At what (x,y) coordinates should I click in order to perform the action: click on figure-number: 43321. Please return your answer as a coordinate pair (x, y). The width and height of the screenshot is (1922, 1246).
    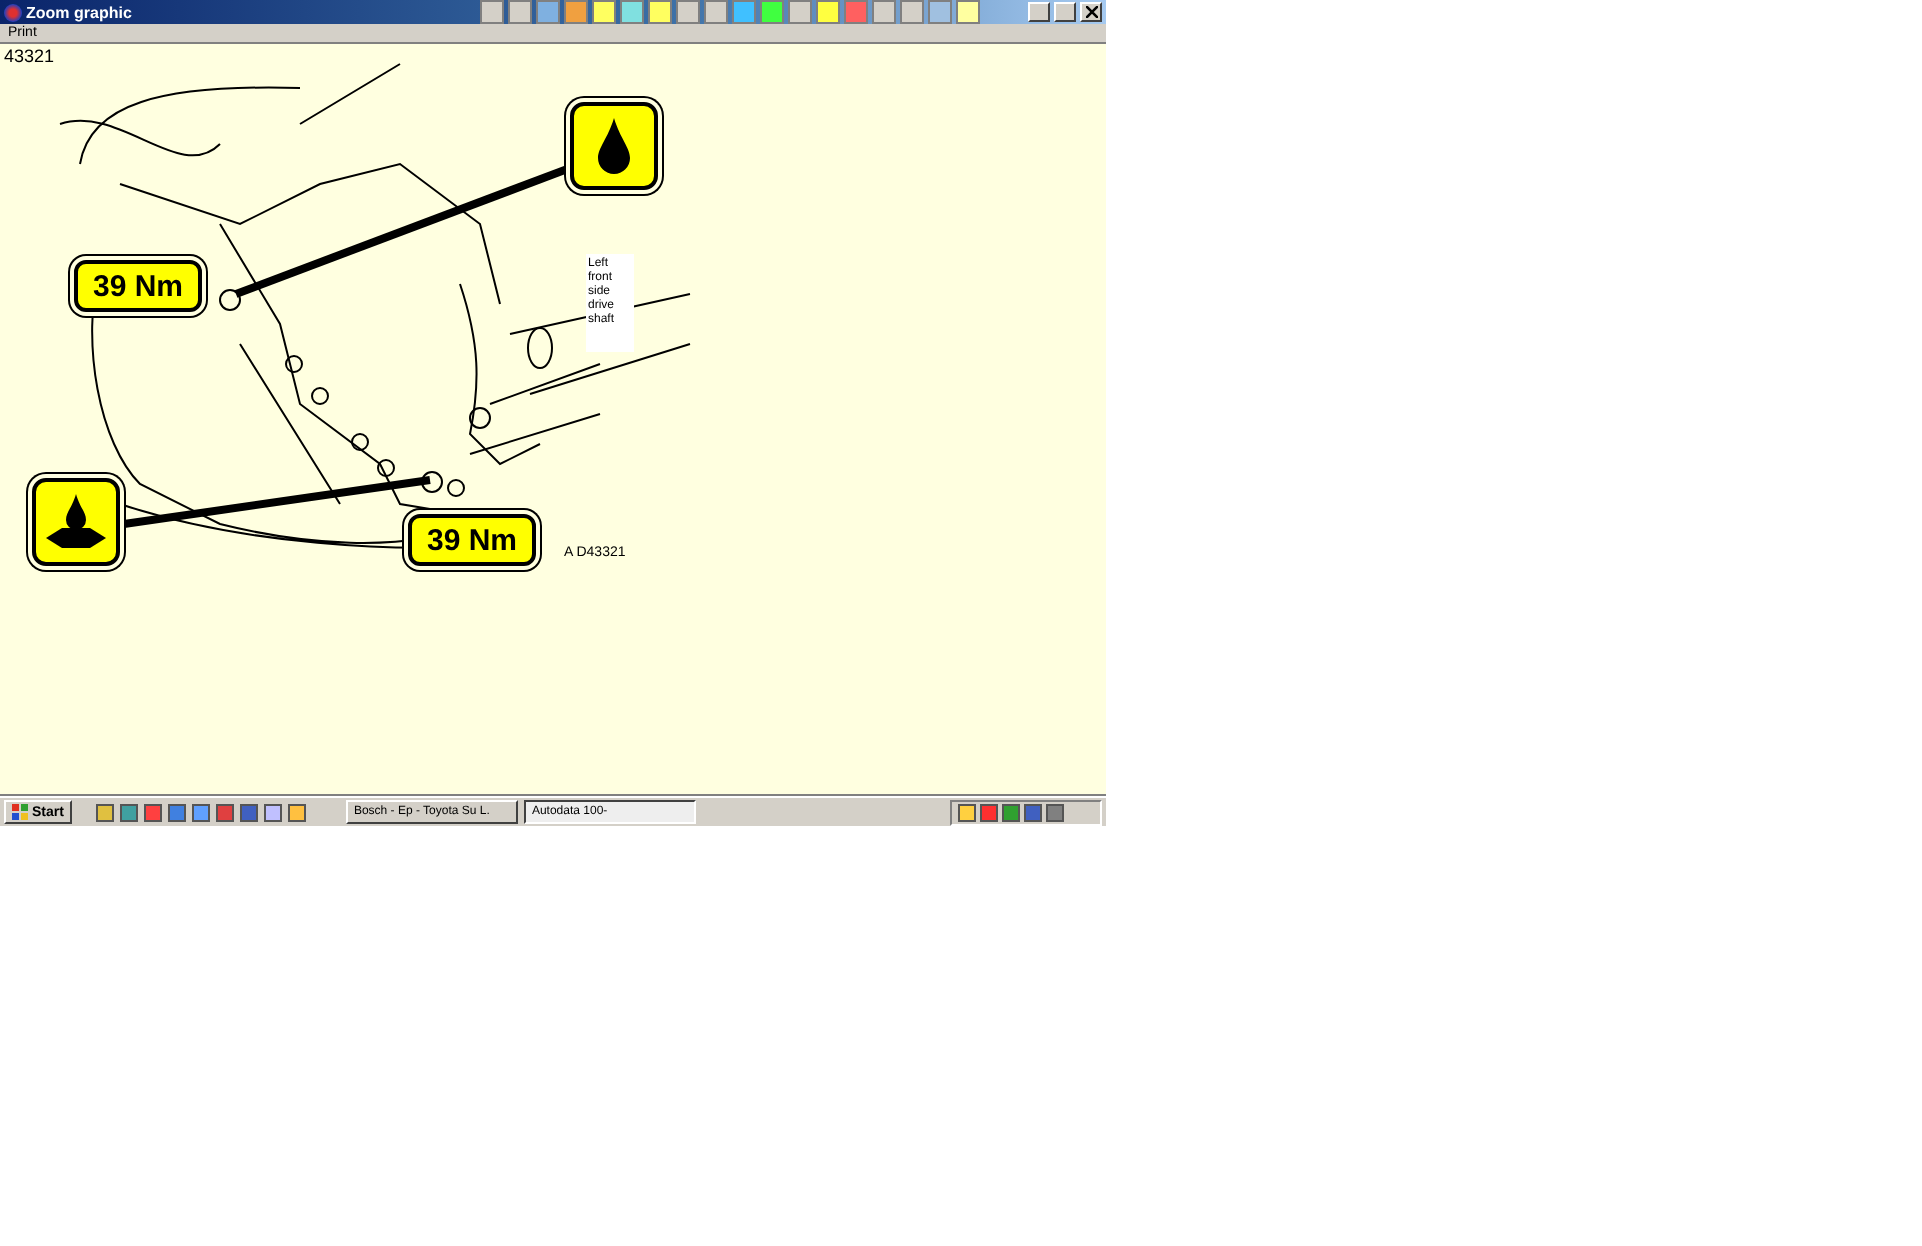
    Looking at the image, I should click on (29, 56).